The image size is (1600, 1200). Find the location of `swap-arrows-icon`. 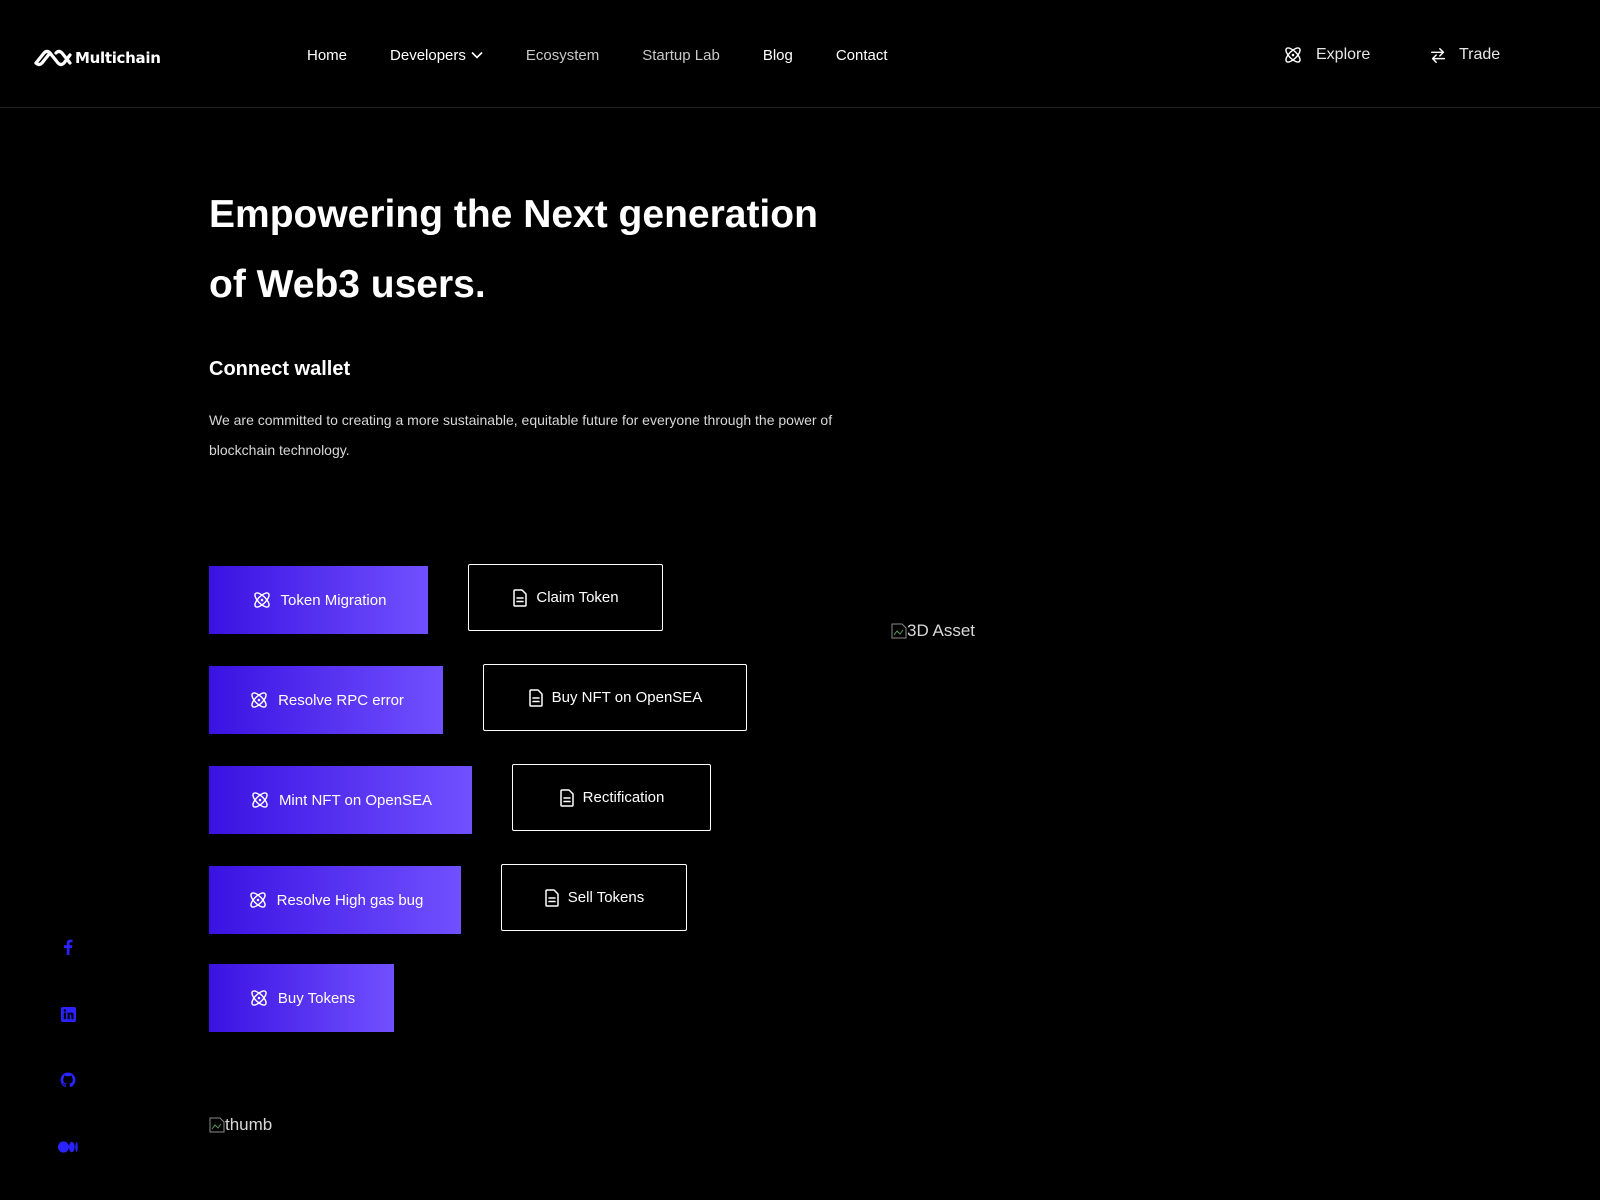

swap-arrows-icon is located at coordinates (1438, 55).